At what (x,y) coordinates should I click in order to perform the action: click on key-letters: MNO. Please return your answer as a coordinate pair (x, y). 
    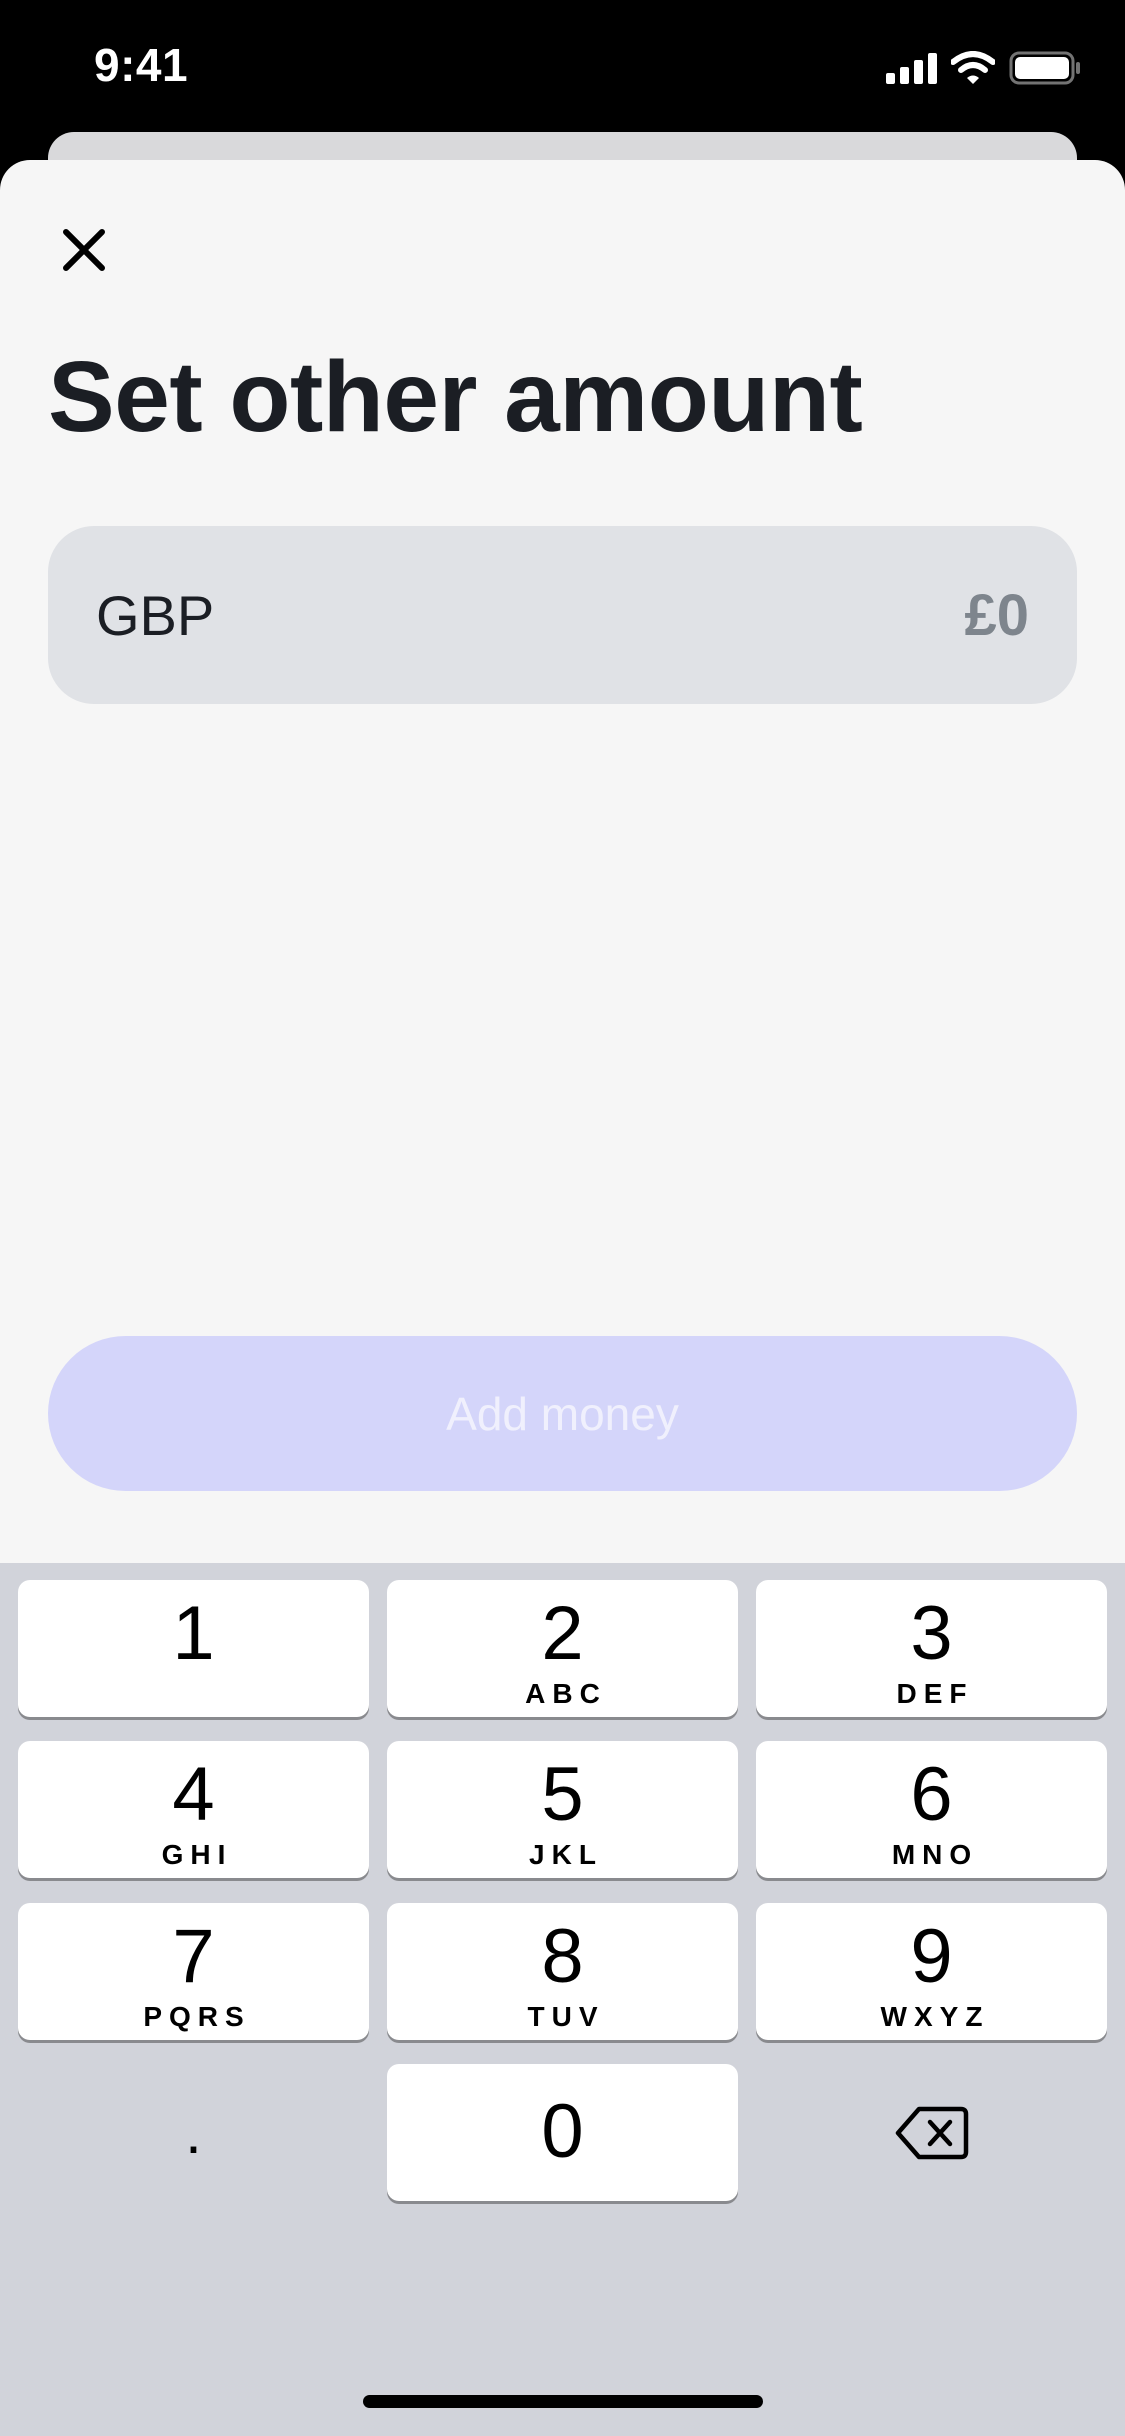
    Looking at the image, I should click on (935, 1854).